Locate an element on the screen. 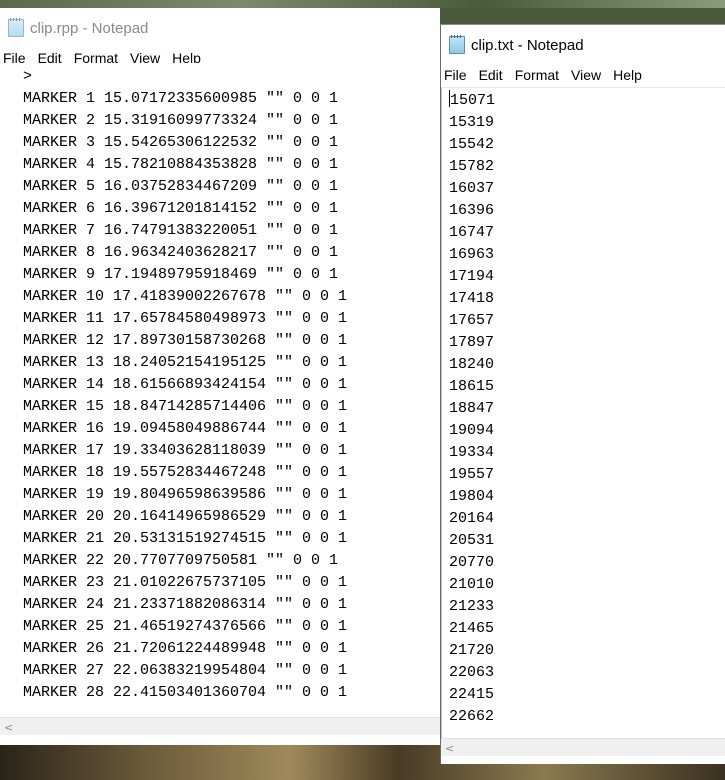 The image size is (725, 780). line-text: MARKER 16 19.09458049886744 "" 0 0 1 is located at coordinates (185, 428).